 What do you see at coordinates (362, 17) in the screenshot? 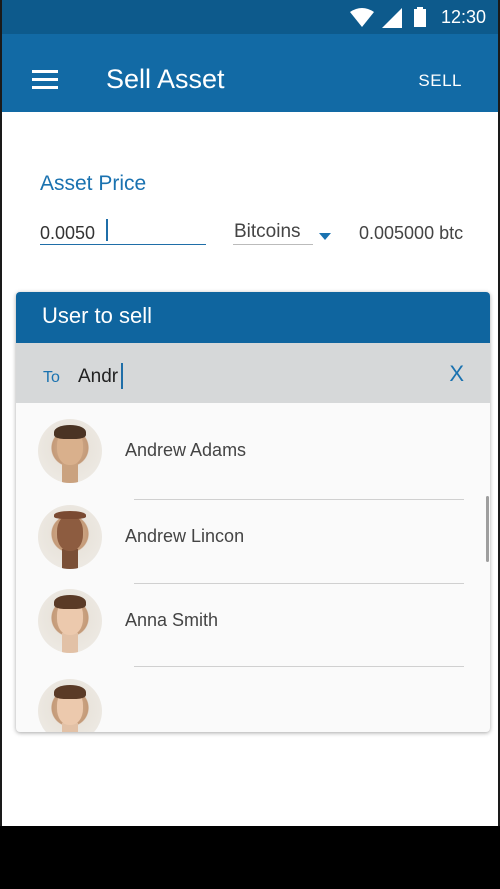
I see `wifi-icon` at bounding box center [362, 17].